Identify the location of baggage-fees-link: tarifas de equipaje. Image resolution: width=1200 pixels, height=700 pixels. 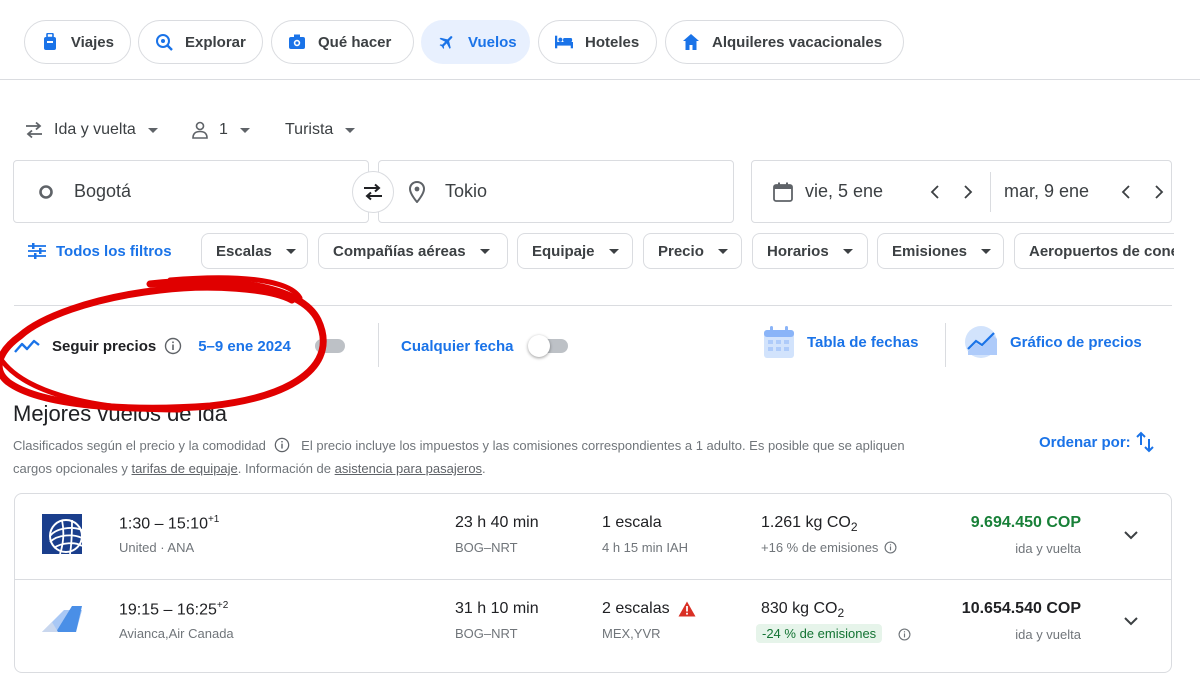
(185, 468).